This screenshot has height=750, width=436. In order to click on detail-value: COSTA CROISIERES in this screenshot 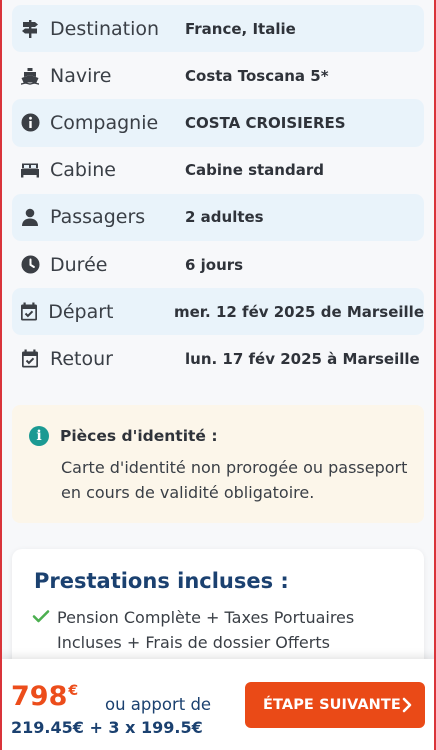, I will do `click(265, 122)`.